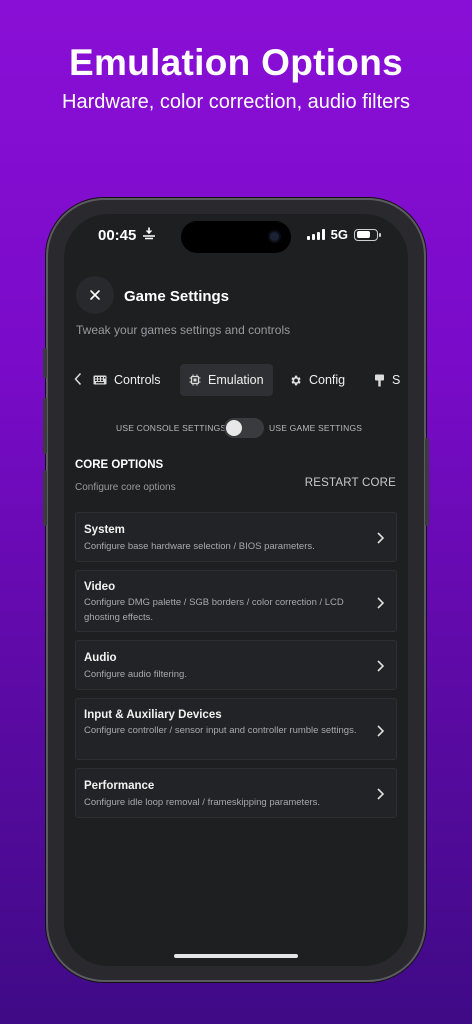  I want to click on home-indicator, so click(236, 956).